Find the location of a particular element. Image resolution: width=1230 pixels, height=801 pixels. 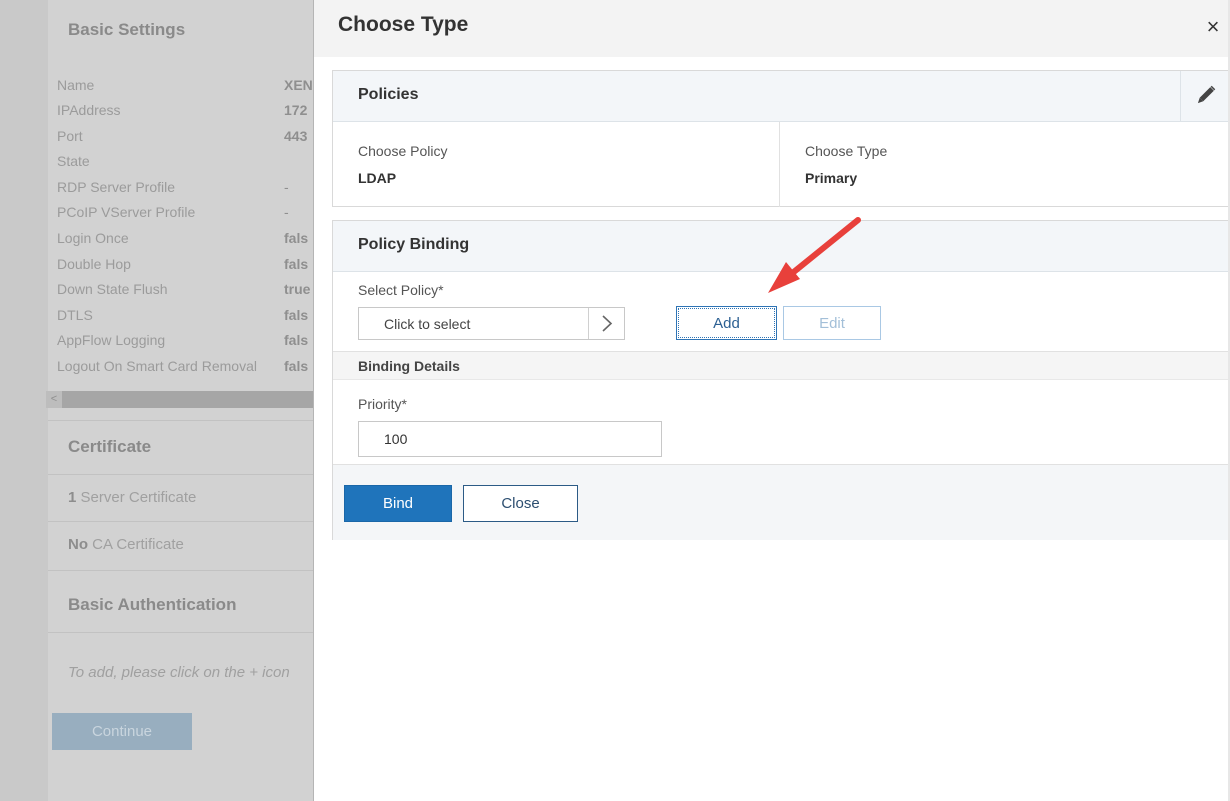

dialog-actions: Bind Close is located at coordinates (780, 502).